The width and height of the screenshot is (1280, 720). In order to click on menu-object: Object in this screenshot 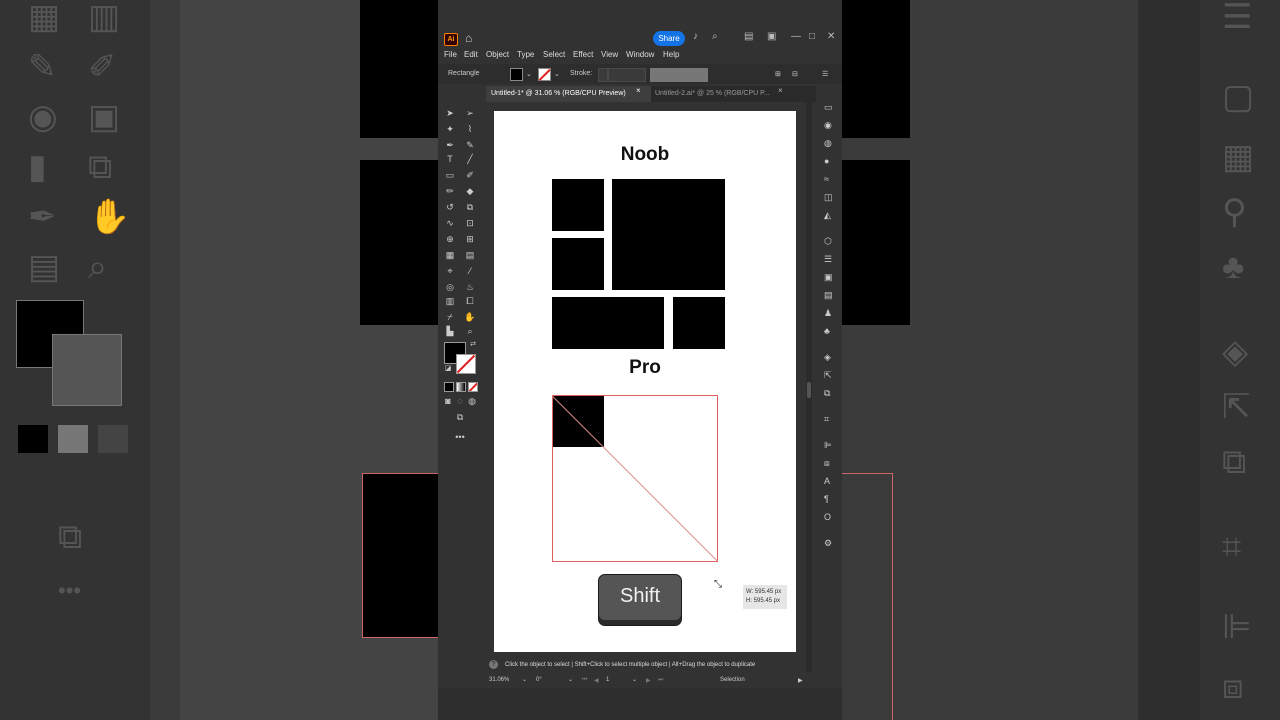, I will do `click(497, 54)`.